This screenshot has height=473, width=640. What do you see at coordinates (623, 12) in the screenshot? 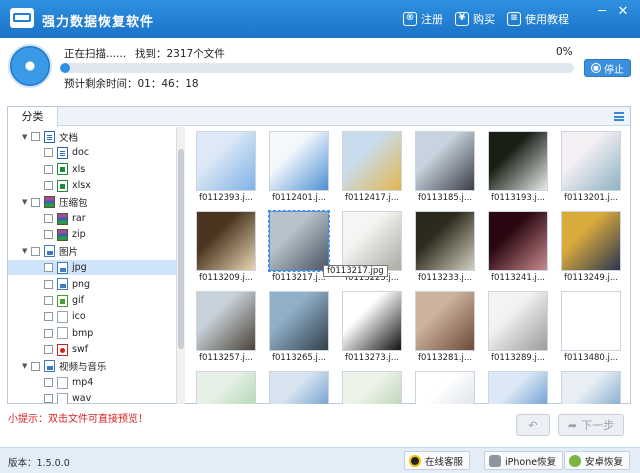
I see `close-icon: ✕` at bounding box center [623, 12].